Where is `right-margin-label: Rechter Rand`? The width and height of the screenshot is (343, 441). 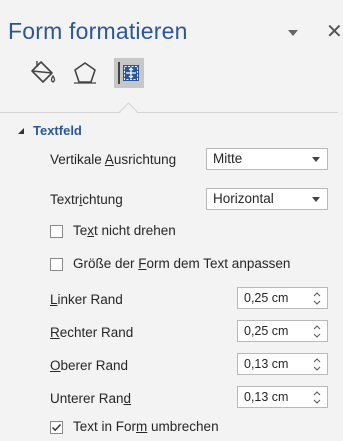 right-margin-label: Rechter Rand is located at coordinates (91, 332).